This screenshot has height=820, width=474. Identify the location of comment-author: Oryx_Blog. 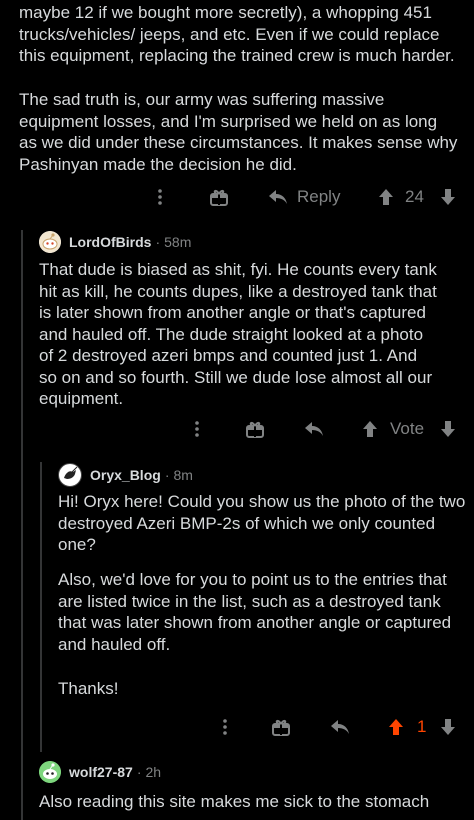
(125, 475).